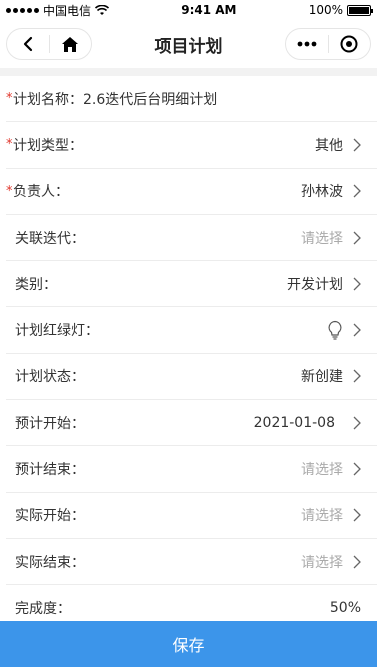 Image resolution: width=377 pixels, height=667 pixels. Describe the element at coordinates (50, 423) in the screenshot. I see `plan-start-label: 预计开始：` at that location.